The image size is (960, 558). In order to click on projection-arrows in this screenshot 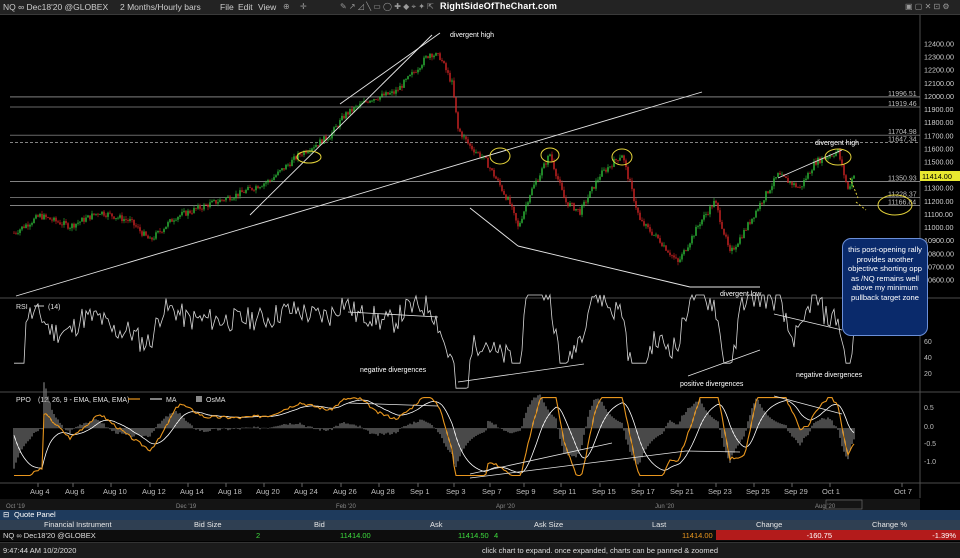, I will do `click(858, 194)`.